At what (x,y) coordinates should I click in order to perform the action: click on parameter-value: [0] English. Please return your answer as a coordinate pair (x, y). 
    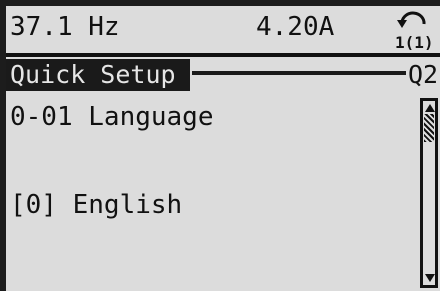
    Looking at the image, I should click on (96, 205).